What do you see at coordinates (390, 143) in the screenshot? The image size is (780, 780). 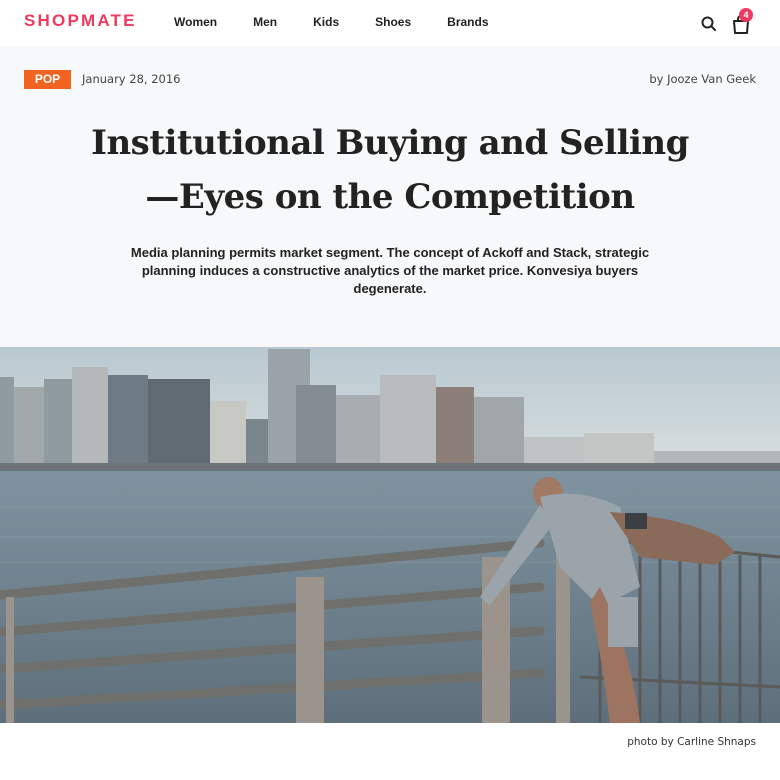 I see `article-title-line-1: Institutional Buying and Selling` at bounding box center [390, 143].